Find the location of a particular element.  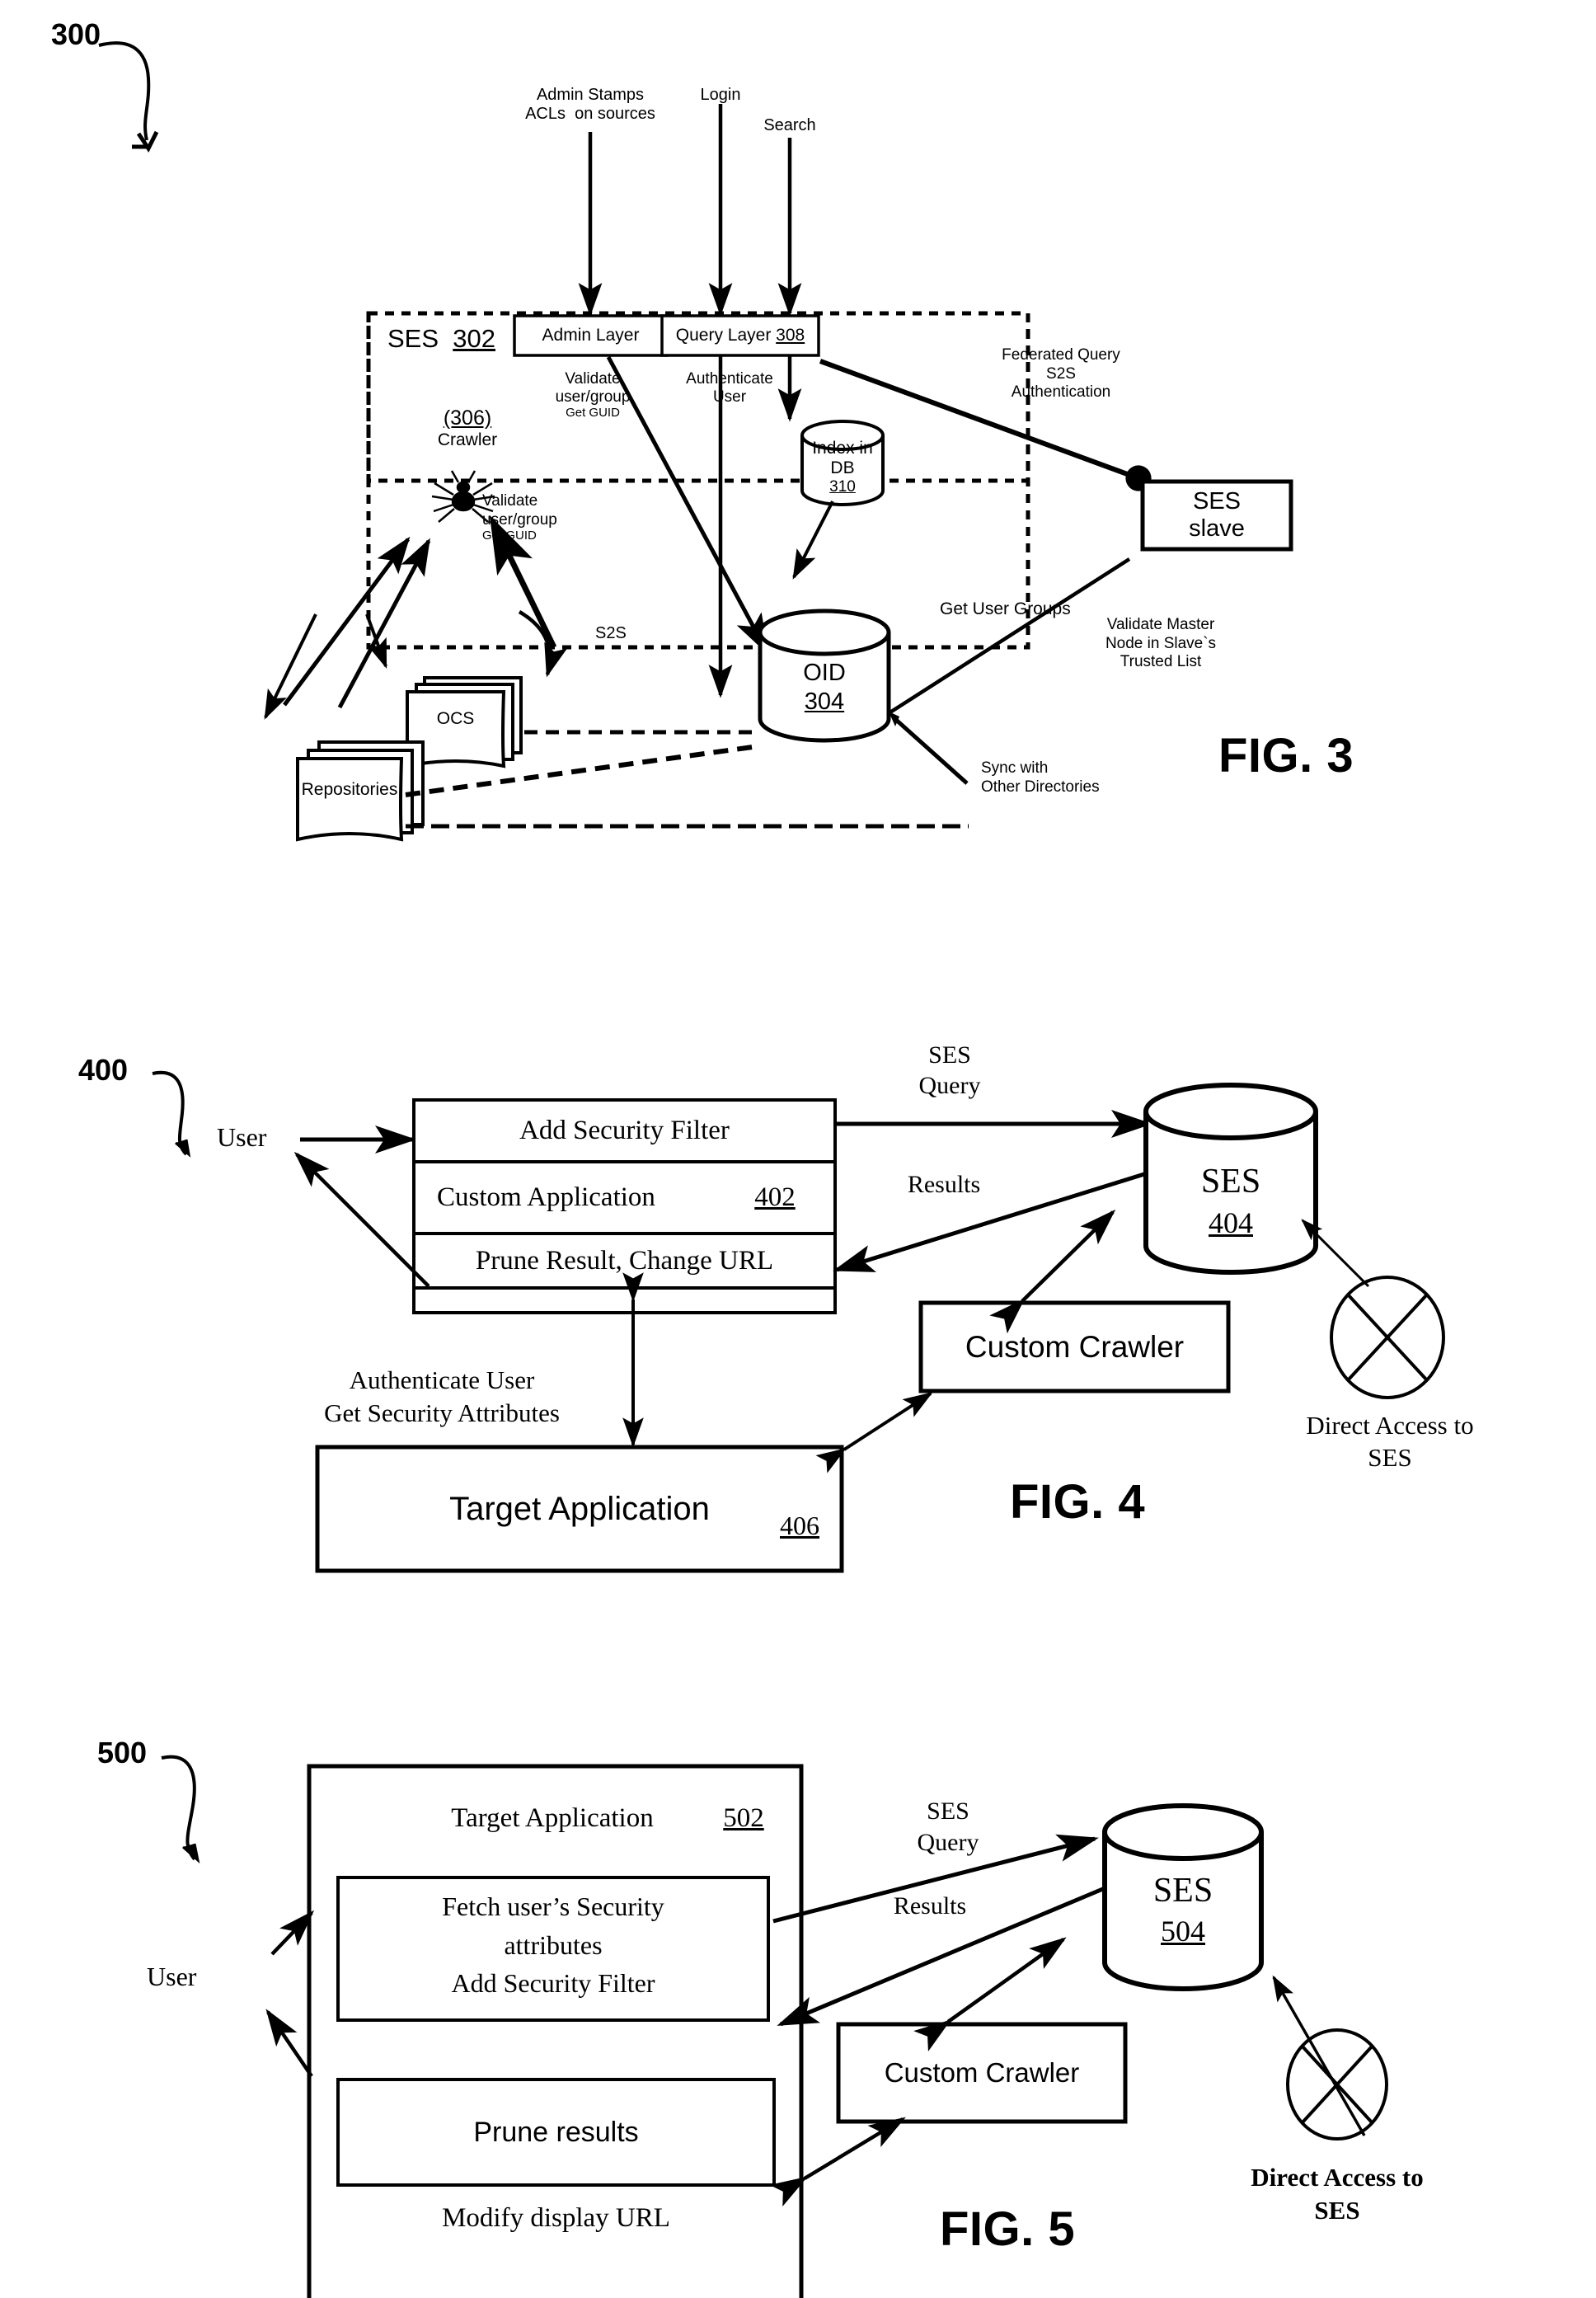

fig3-query-layer-label: Query Layer 308 is located at coordinates (740, 335).